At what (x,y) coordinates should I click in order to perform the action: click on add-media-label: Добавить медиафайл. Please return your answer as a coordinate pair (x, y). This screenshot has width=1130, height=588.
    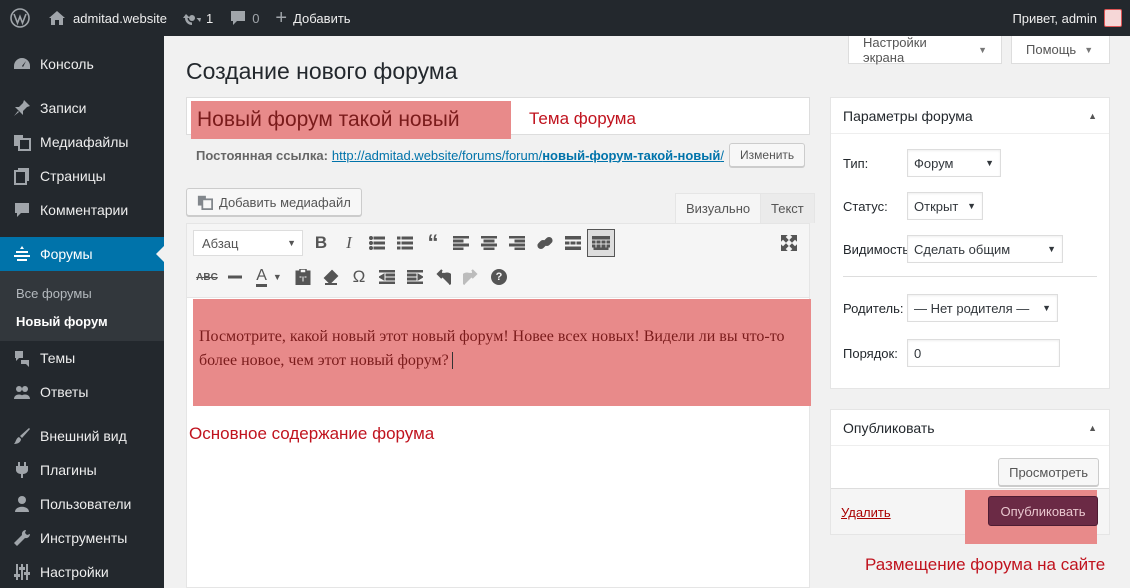
    Looking at the image, I should click on (285, 202).